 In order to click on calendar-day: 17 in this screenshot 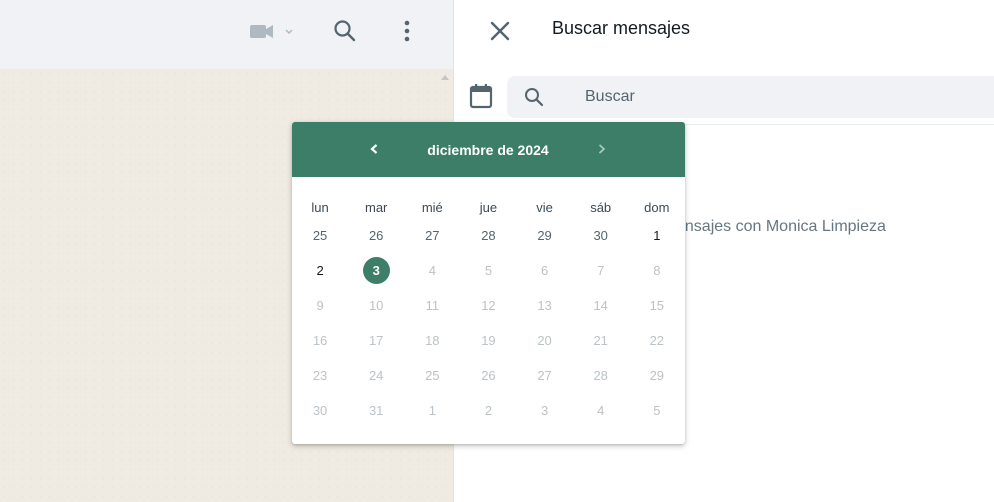, I will do `click(376, 340)`.